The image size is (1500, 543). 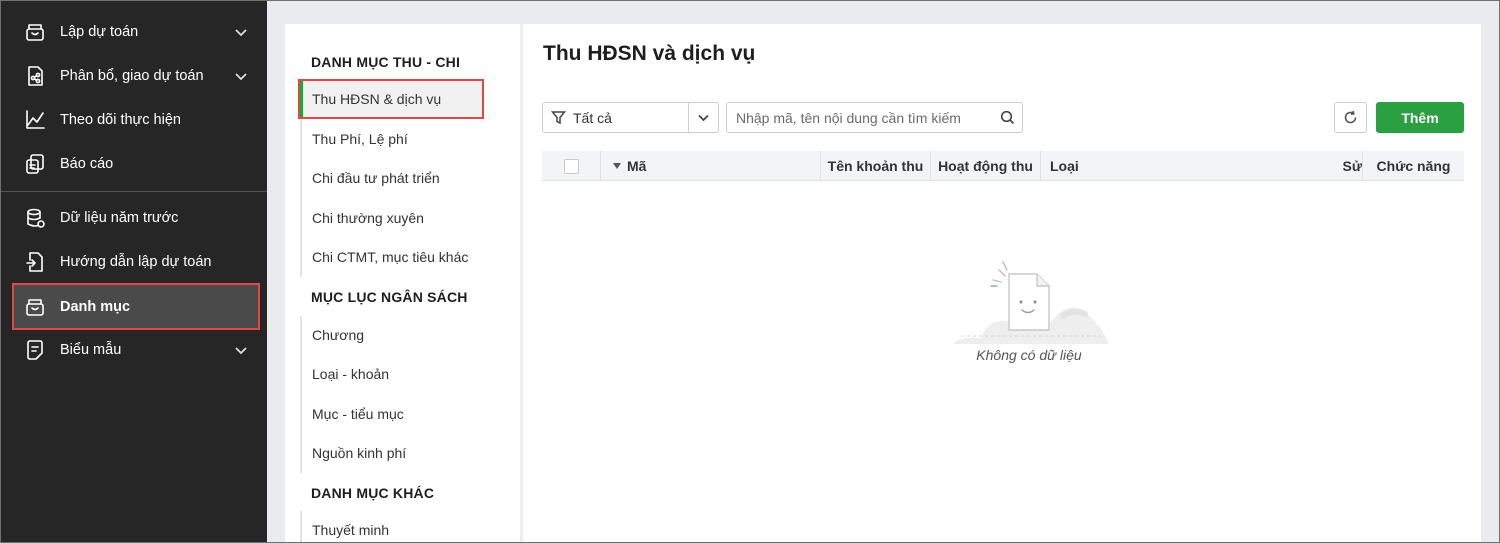 I want to click on sidebar-item-label: Danh mục, so click(x=95, y=306).